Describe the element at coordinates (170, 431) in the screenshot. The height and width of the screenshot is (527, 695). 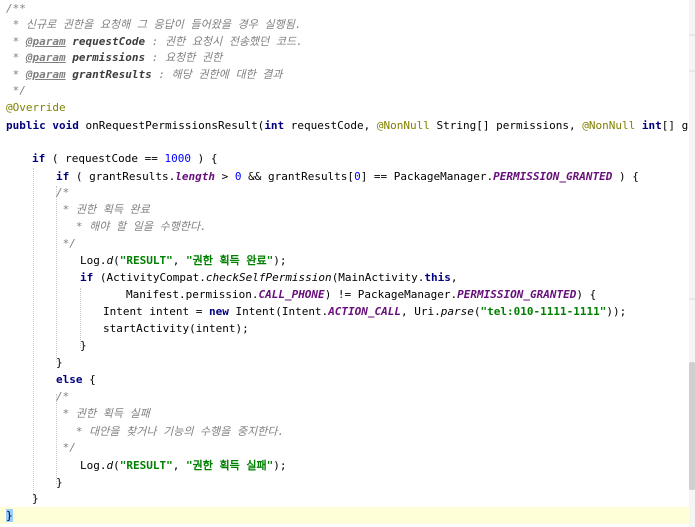
I see `code-line-26: * 대안을 찾거나 기능의 수행을 중지한다.` at that location.